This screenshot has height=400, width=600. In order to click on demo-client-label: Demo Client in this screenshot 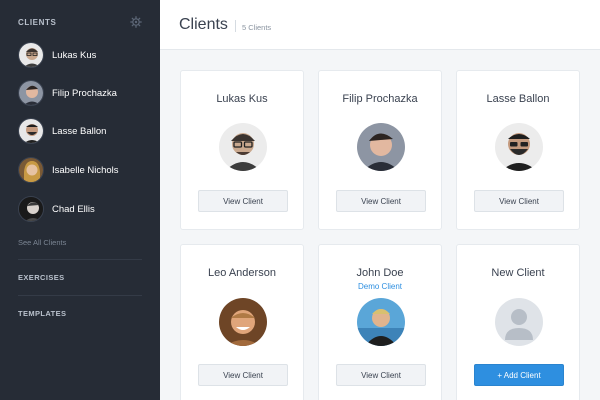, I will do `click(379, 286)`.